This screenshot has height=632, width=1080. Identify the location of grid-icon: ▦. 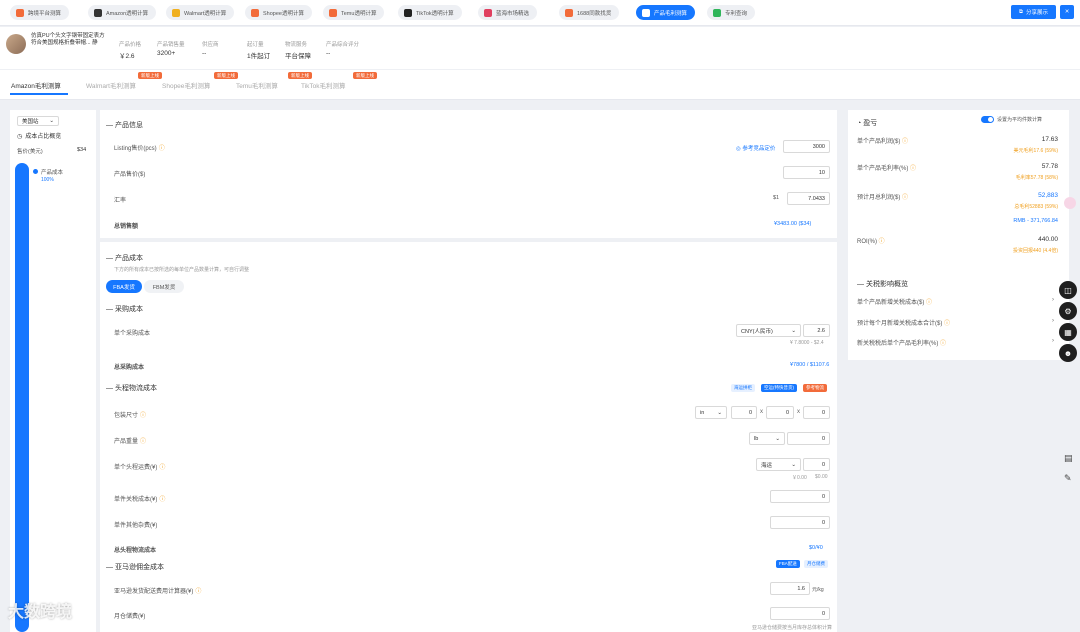
(1068, 332).